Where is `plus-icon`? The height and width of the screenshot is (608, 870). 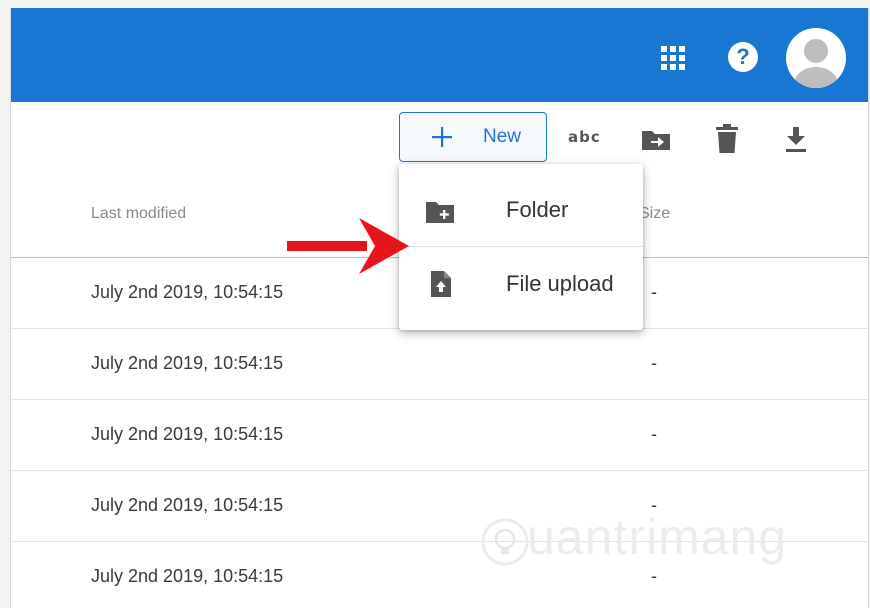
plus-icon is located at coordinates (442, 137).